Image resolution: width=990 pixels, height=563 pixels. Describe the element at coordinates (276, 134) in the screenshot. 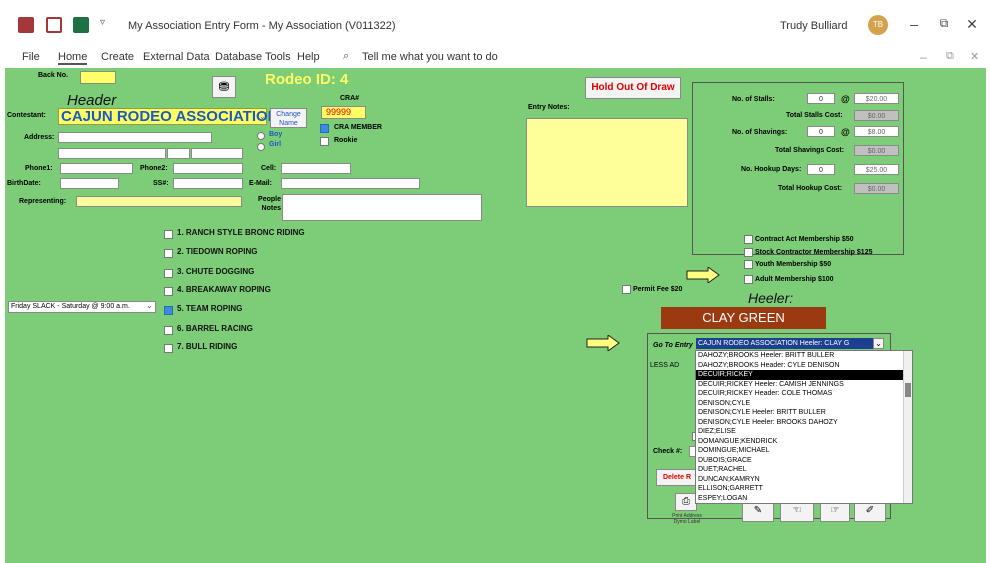

I see `boy-label: Boy` at that location.